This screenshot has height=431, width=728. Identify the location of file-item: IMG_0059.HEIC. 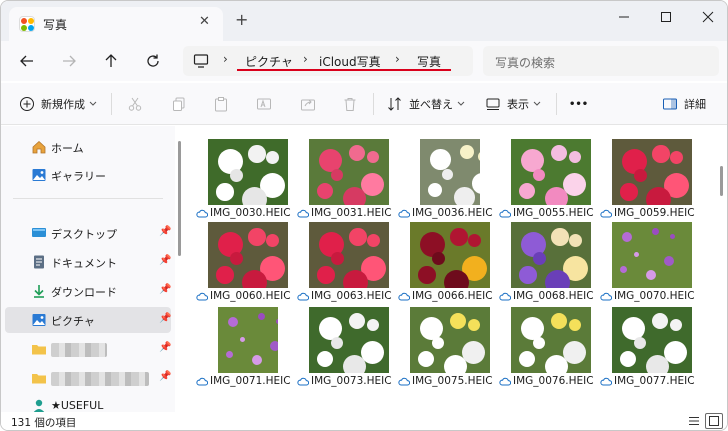
(646, 183).